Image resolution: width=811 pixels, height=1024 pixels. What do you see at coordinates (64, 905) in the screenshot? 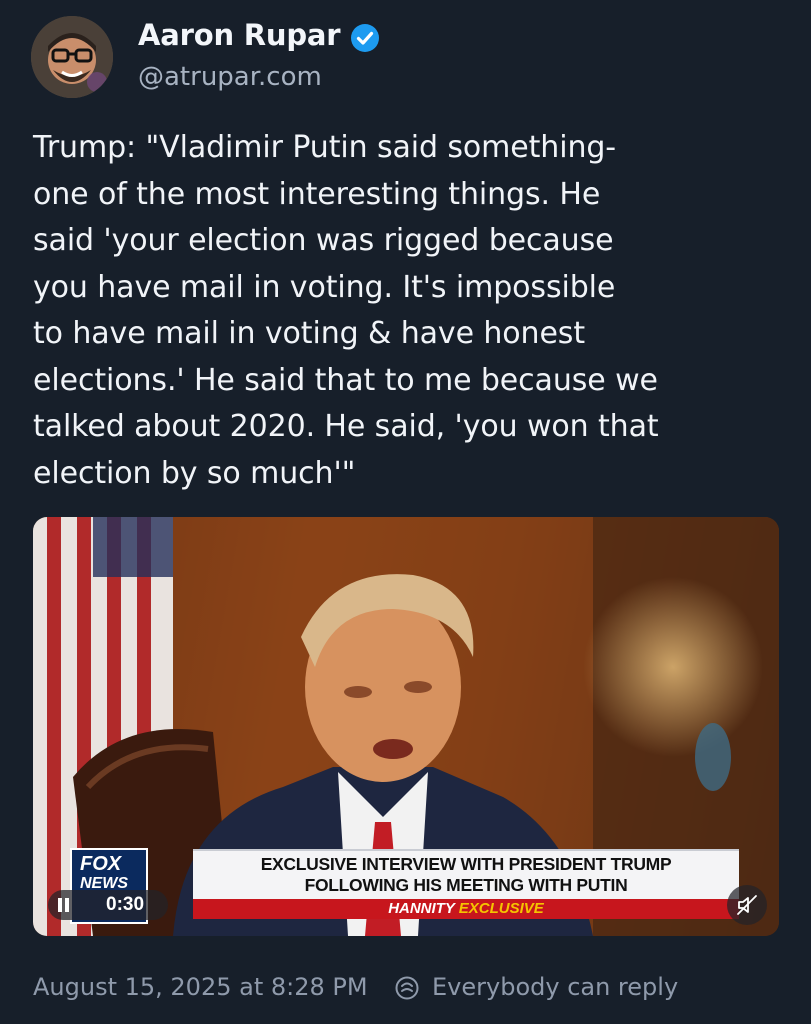
I see `pause-icon` at bounding box center [64, 905].